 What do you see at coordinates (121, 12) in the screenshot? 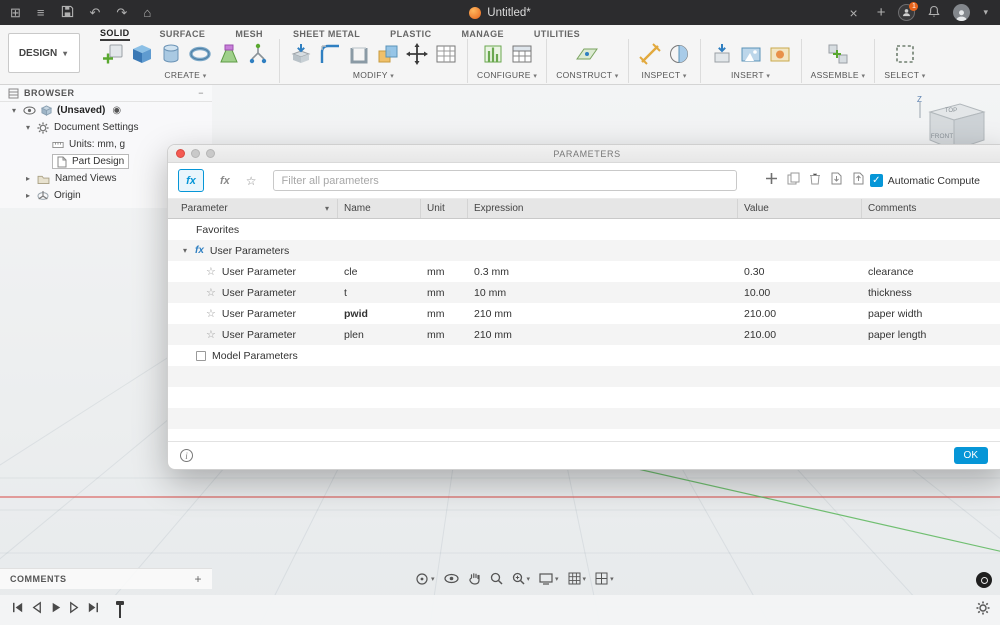
I see `redo-icon: ↷` at bounding box center [121, 12].